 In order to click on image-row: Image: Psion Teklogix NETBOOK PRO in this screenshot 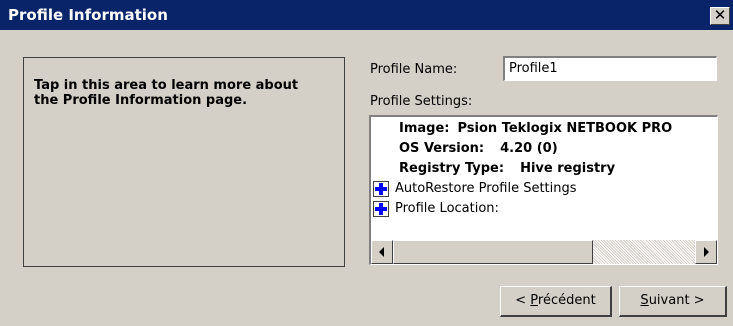, I will do `click(535, 128)`.